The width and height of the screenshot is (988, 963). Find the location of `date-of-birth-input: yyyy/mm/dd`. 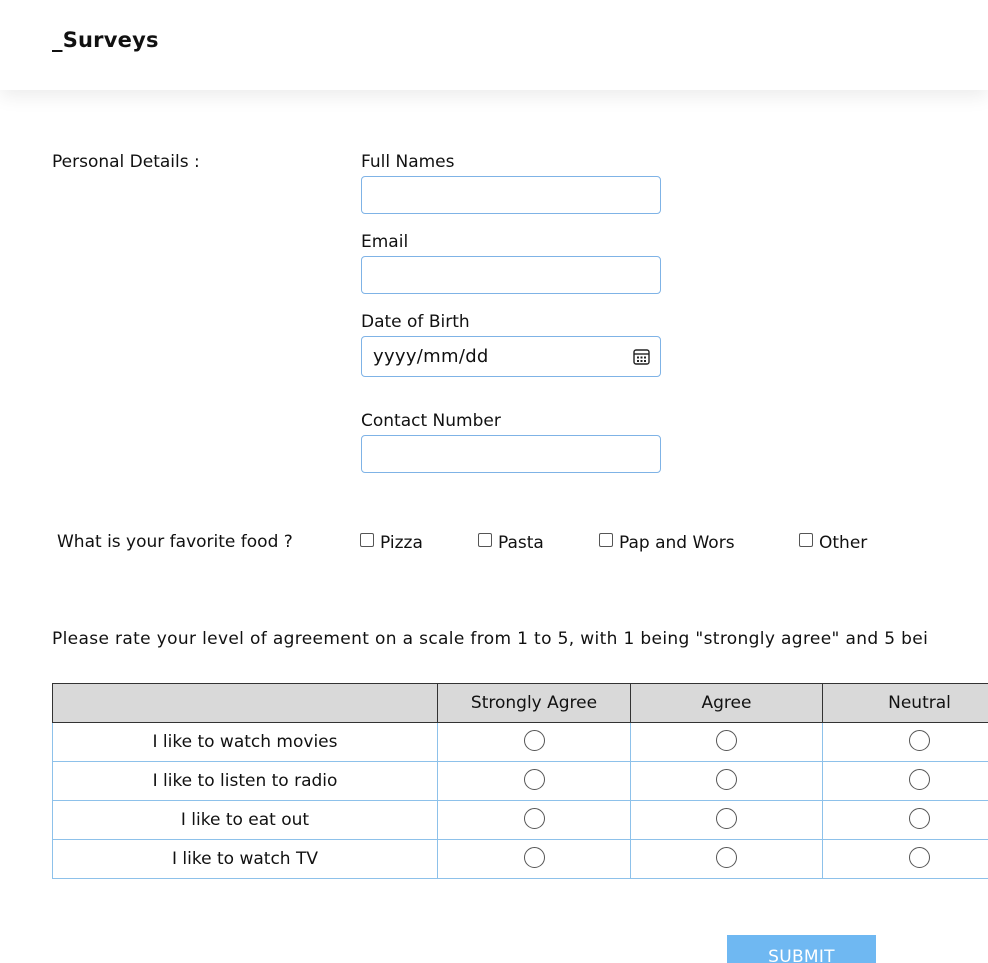

date-of-birth-input: yyyy/mm/dd is located at coordinates (511, 356).